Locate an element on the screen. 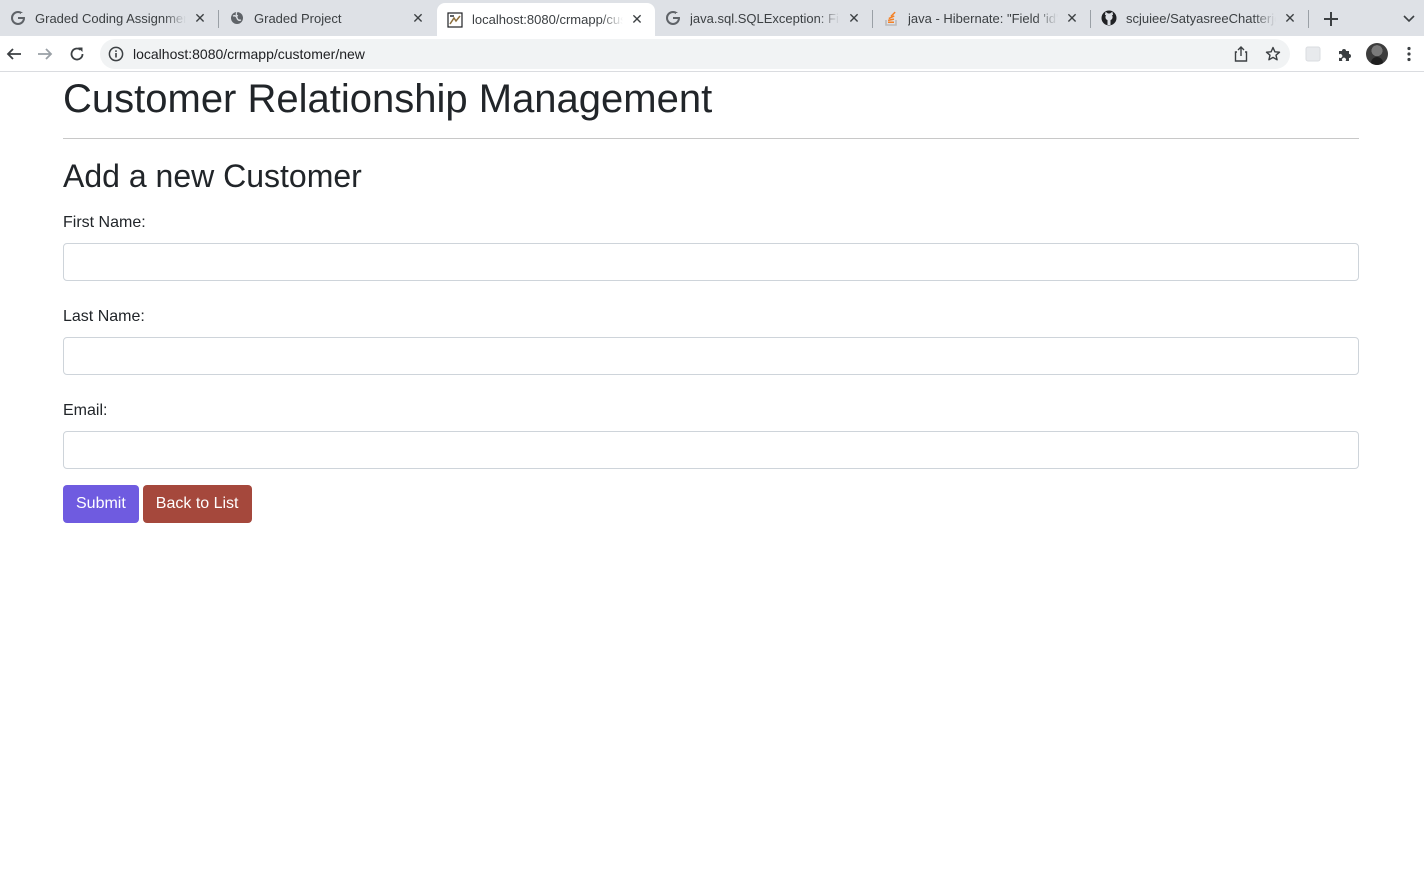 The width and height of the screenshot is (1424, 890). chevron-down-icon is located at coordinates (1409, 19).